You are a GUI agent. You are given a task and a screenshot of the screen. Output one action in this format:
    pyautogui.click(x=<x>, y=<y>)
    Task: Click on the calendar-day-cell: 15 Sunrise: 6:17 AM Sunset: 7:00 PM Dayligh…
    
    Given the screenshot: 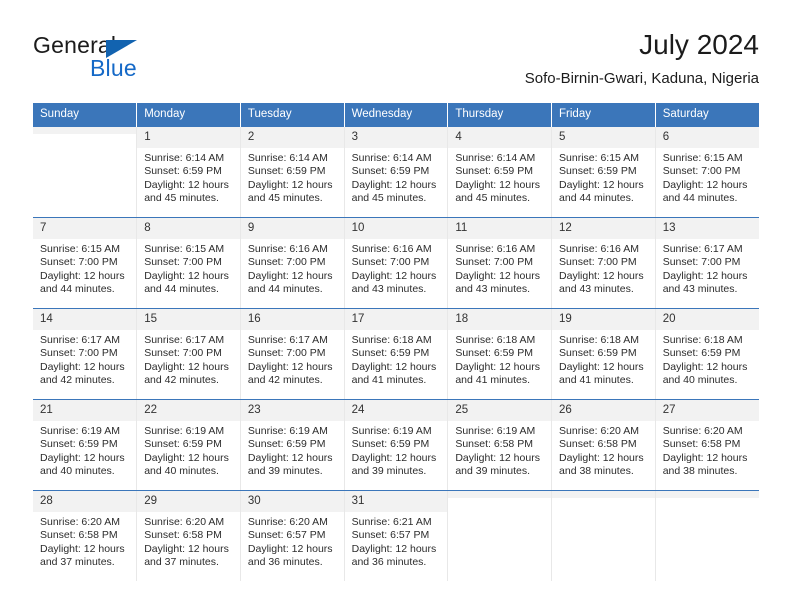 What is the action you would take?
    pyautogui.click(x=188, y=354)
    